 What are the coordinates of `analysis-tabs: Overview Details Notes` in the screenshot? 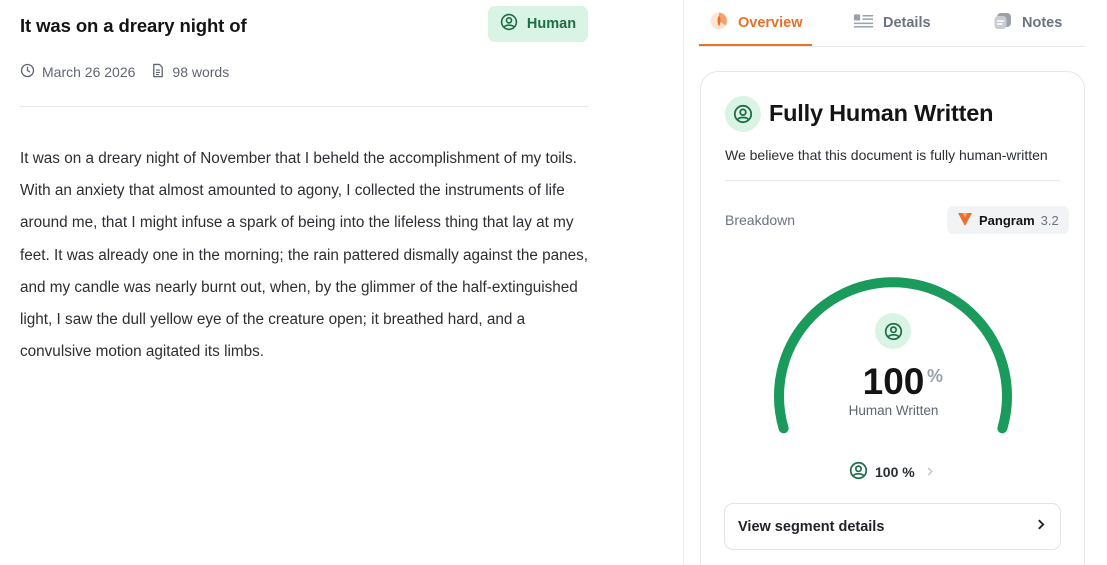 It's located at (892, 23).